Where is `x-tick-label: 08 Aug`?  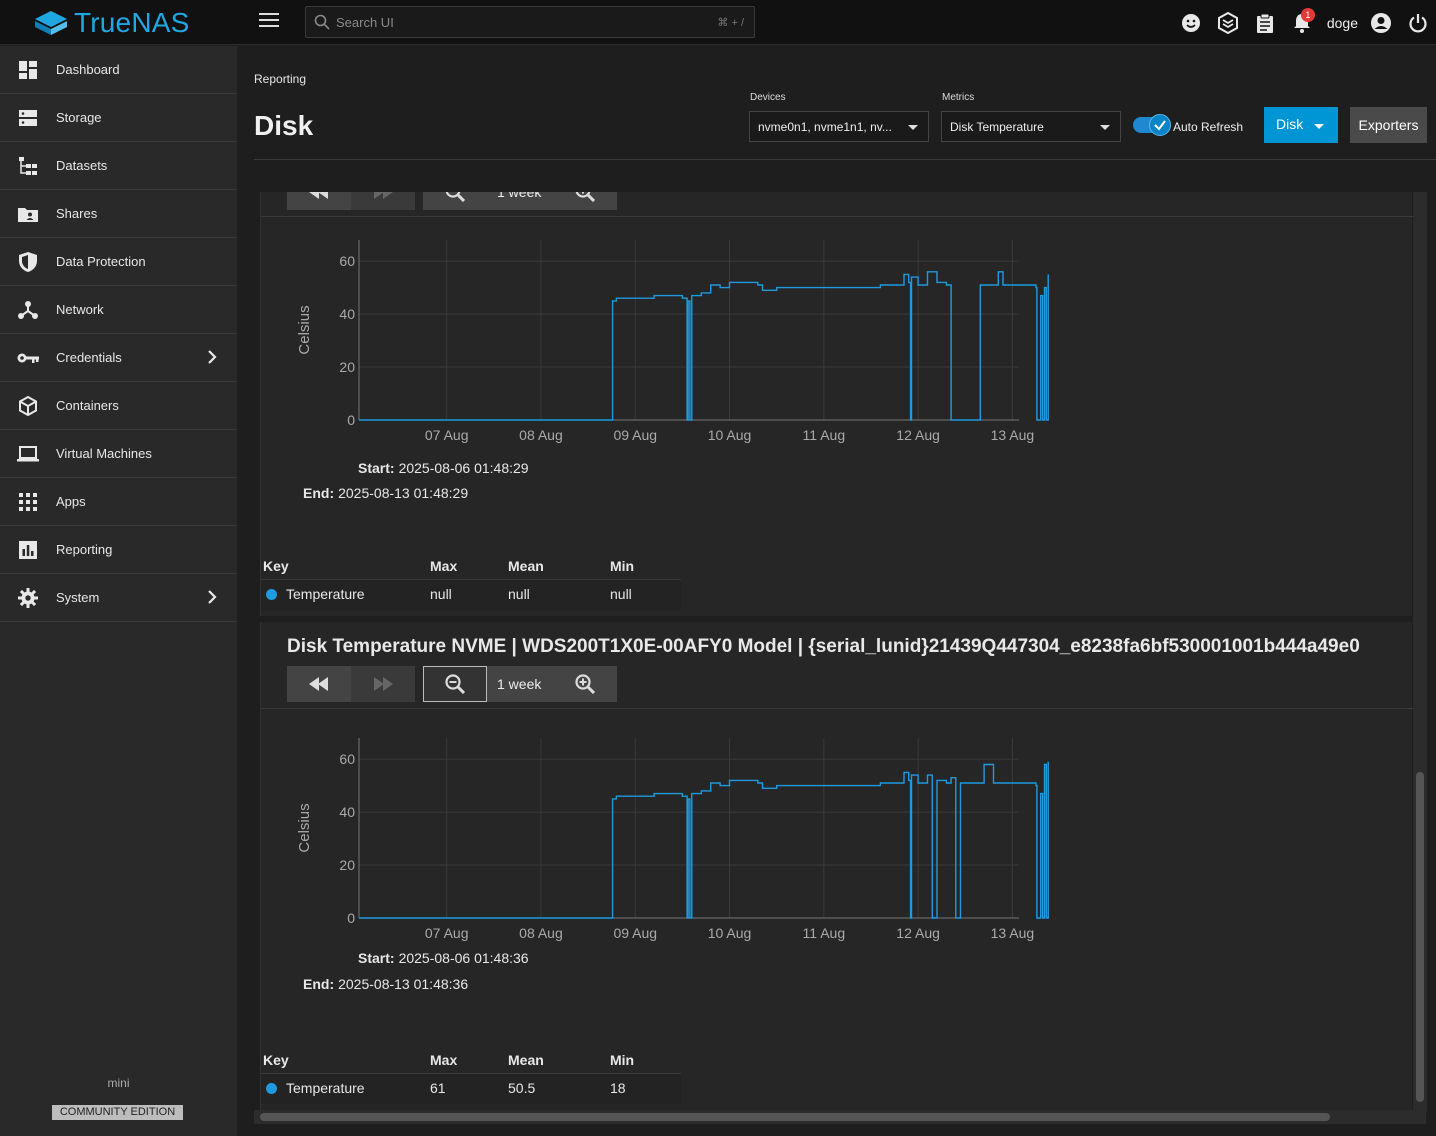 x-tick-label: 08 Aug is located at coordinates (541, 435).